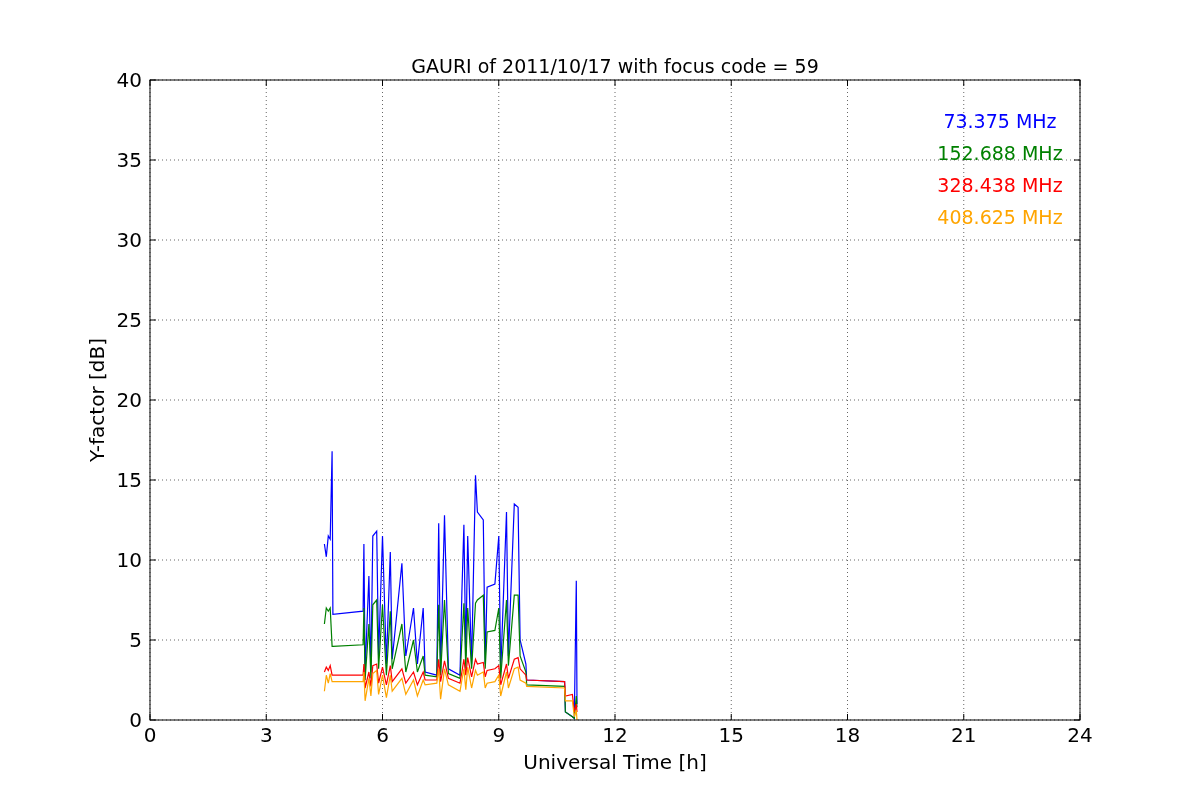 This screenshot has width=1200, height=800. What do you see at coordinates (1000, 121) in the screenshot?
I see `legend-label: 73.375 MHz` at bounding box center [1000, 121].